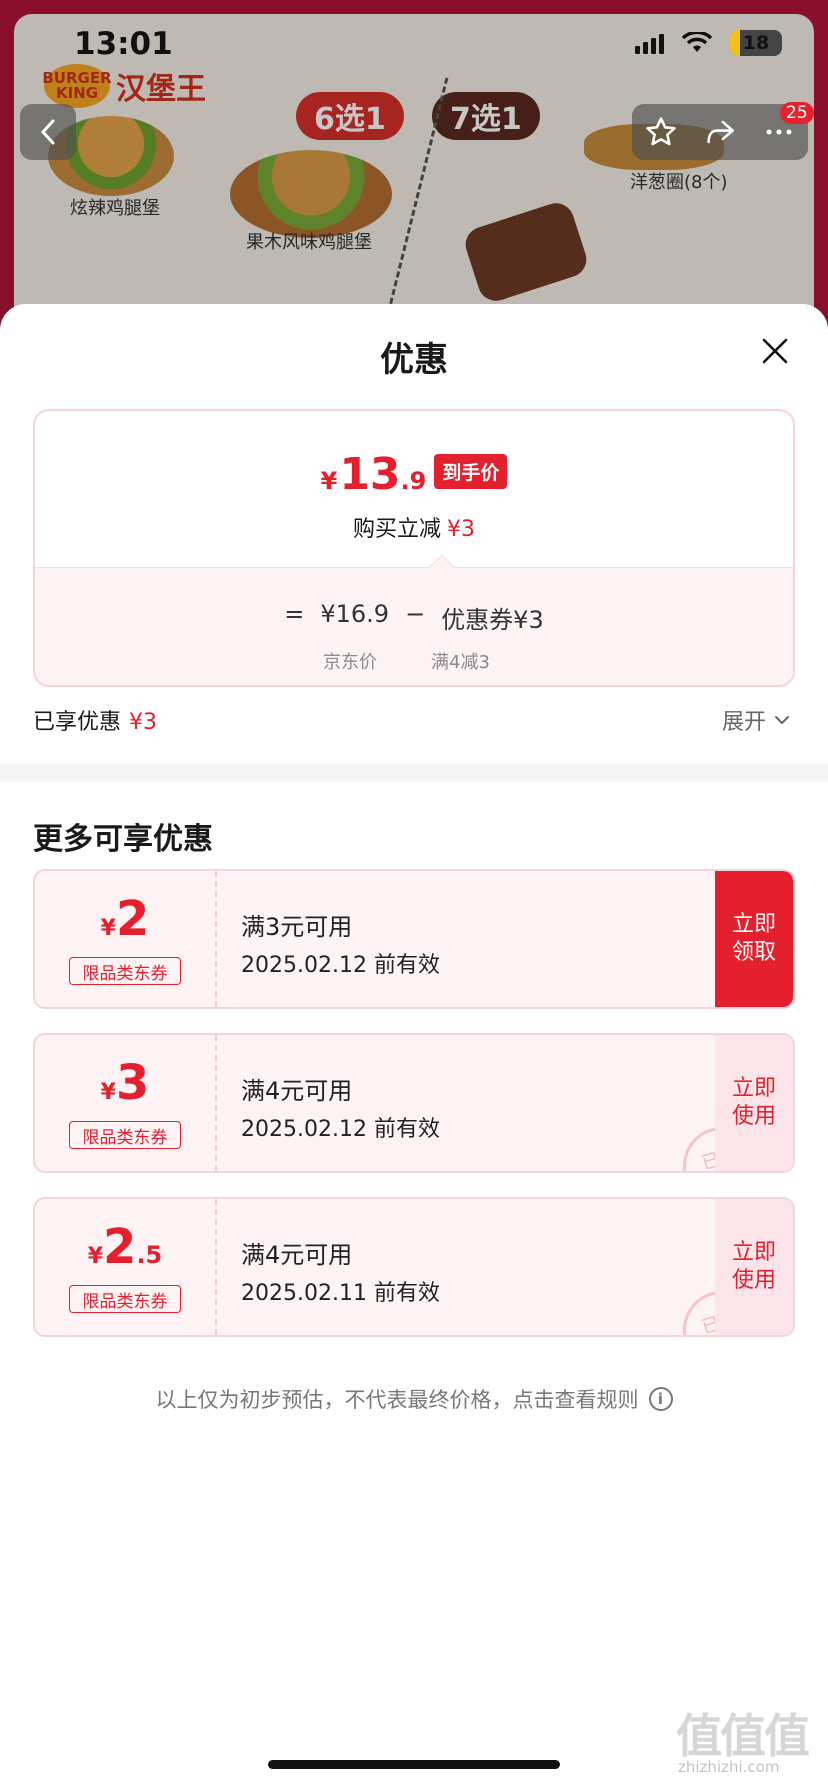 The width and height of the screenshot is (828, 1792). What do you see at coordinates (661, 132) in the screenshot?
I see `star-icon` at bounding box center [661, 132].